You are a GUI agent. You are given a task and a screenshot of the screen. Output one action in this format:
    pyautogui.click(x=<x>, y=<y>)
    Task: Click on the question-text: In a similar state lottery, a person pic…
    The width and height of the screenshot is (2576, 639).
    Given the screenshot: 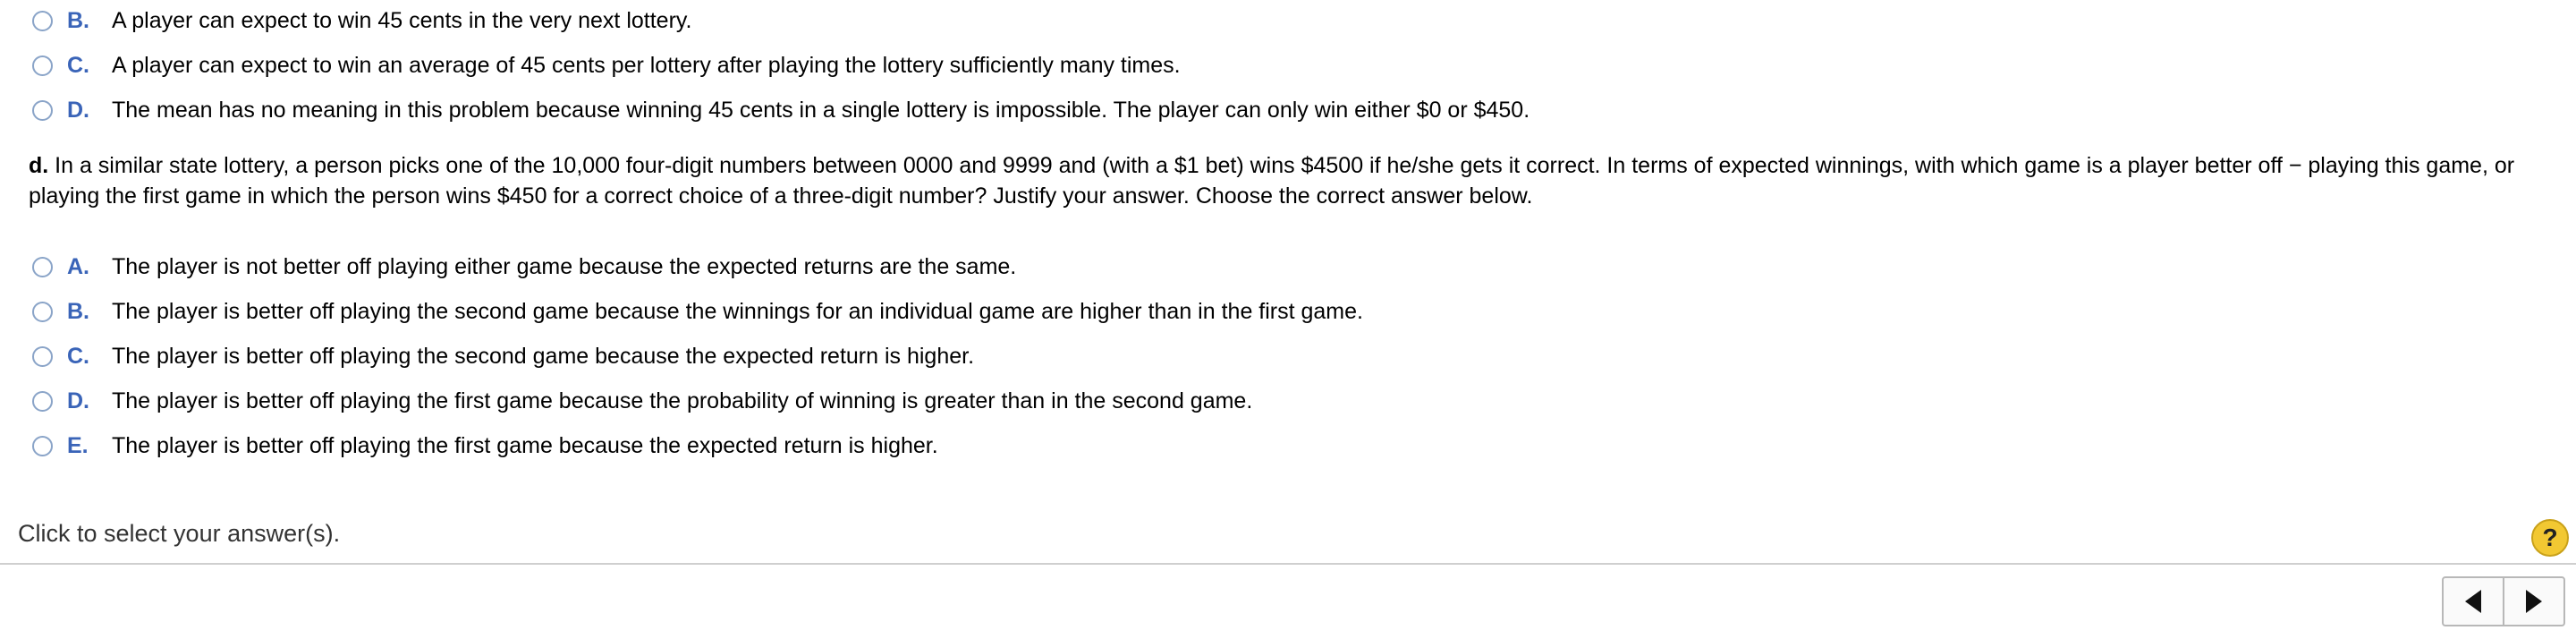 What is the action you would take?
    pyautogui.click(x=1272, y=181)
    